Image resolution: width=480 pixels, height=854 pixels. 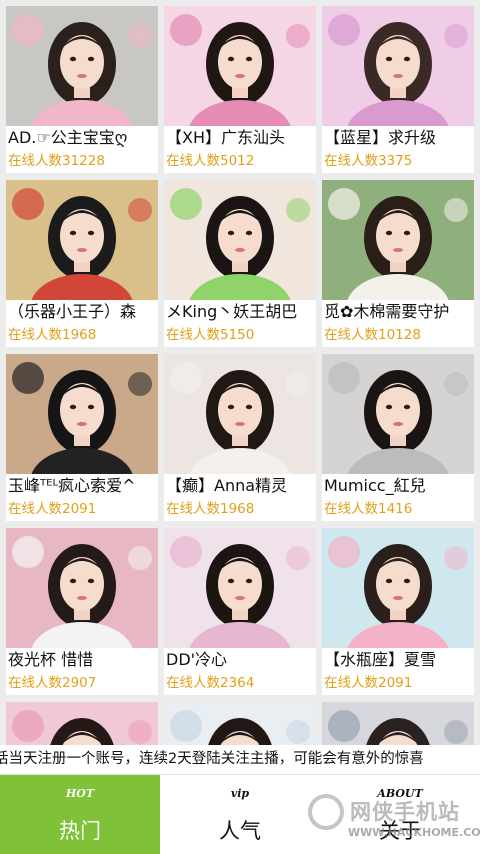 I want to click on online-count: 在线人数5012, so click(x=210, y=161).